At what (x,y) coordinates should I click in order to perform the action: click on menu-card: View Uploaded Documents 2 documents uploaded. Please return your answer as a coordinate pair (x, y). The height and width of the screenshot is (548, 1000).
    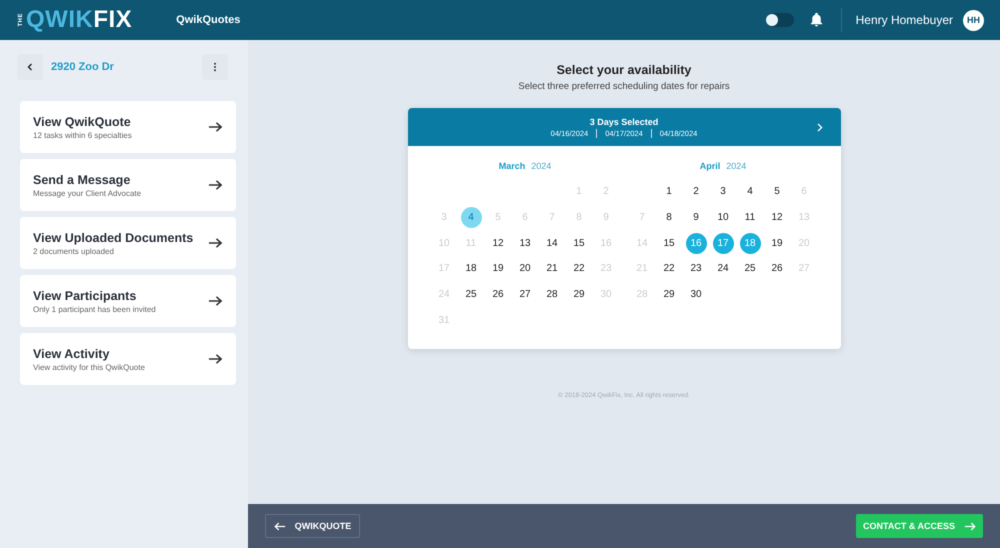
    Looking at the image, I should click on (128, 243).